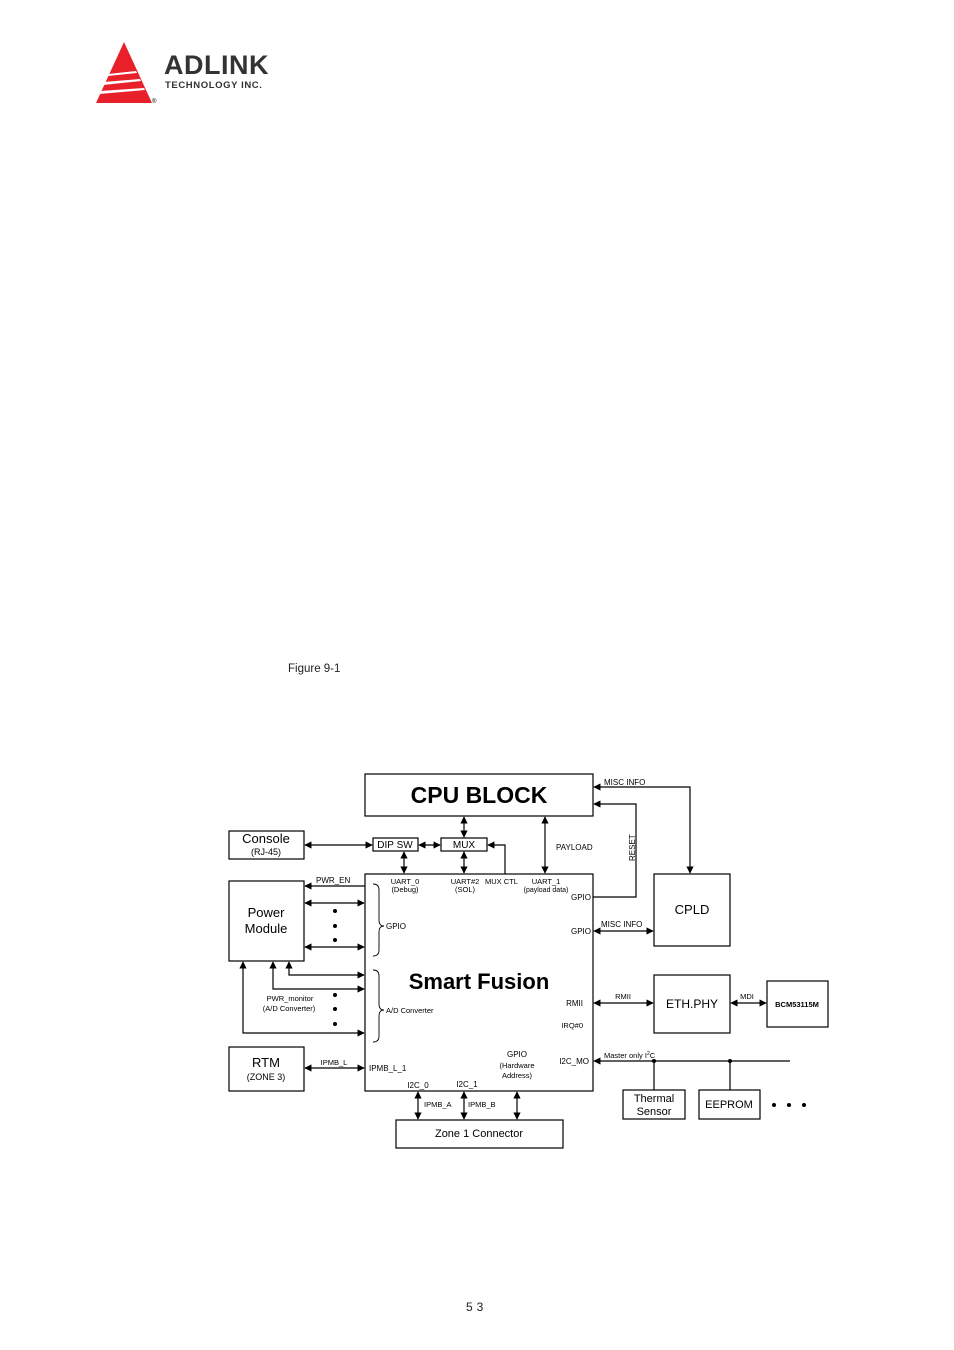 This screenshot has width=954, height=1350. Describe the element at coordinates (266, 852) in the screenshot. I see `console-sublabel: (RJ-45)` at that location.